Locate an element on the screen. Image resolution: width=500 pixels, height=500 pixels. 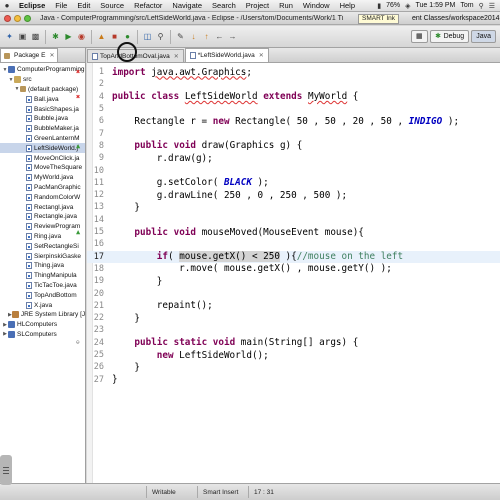
debug-icon: ✱ is located at coordinates (55, 36).